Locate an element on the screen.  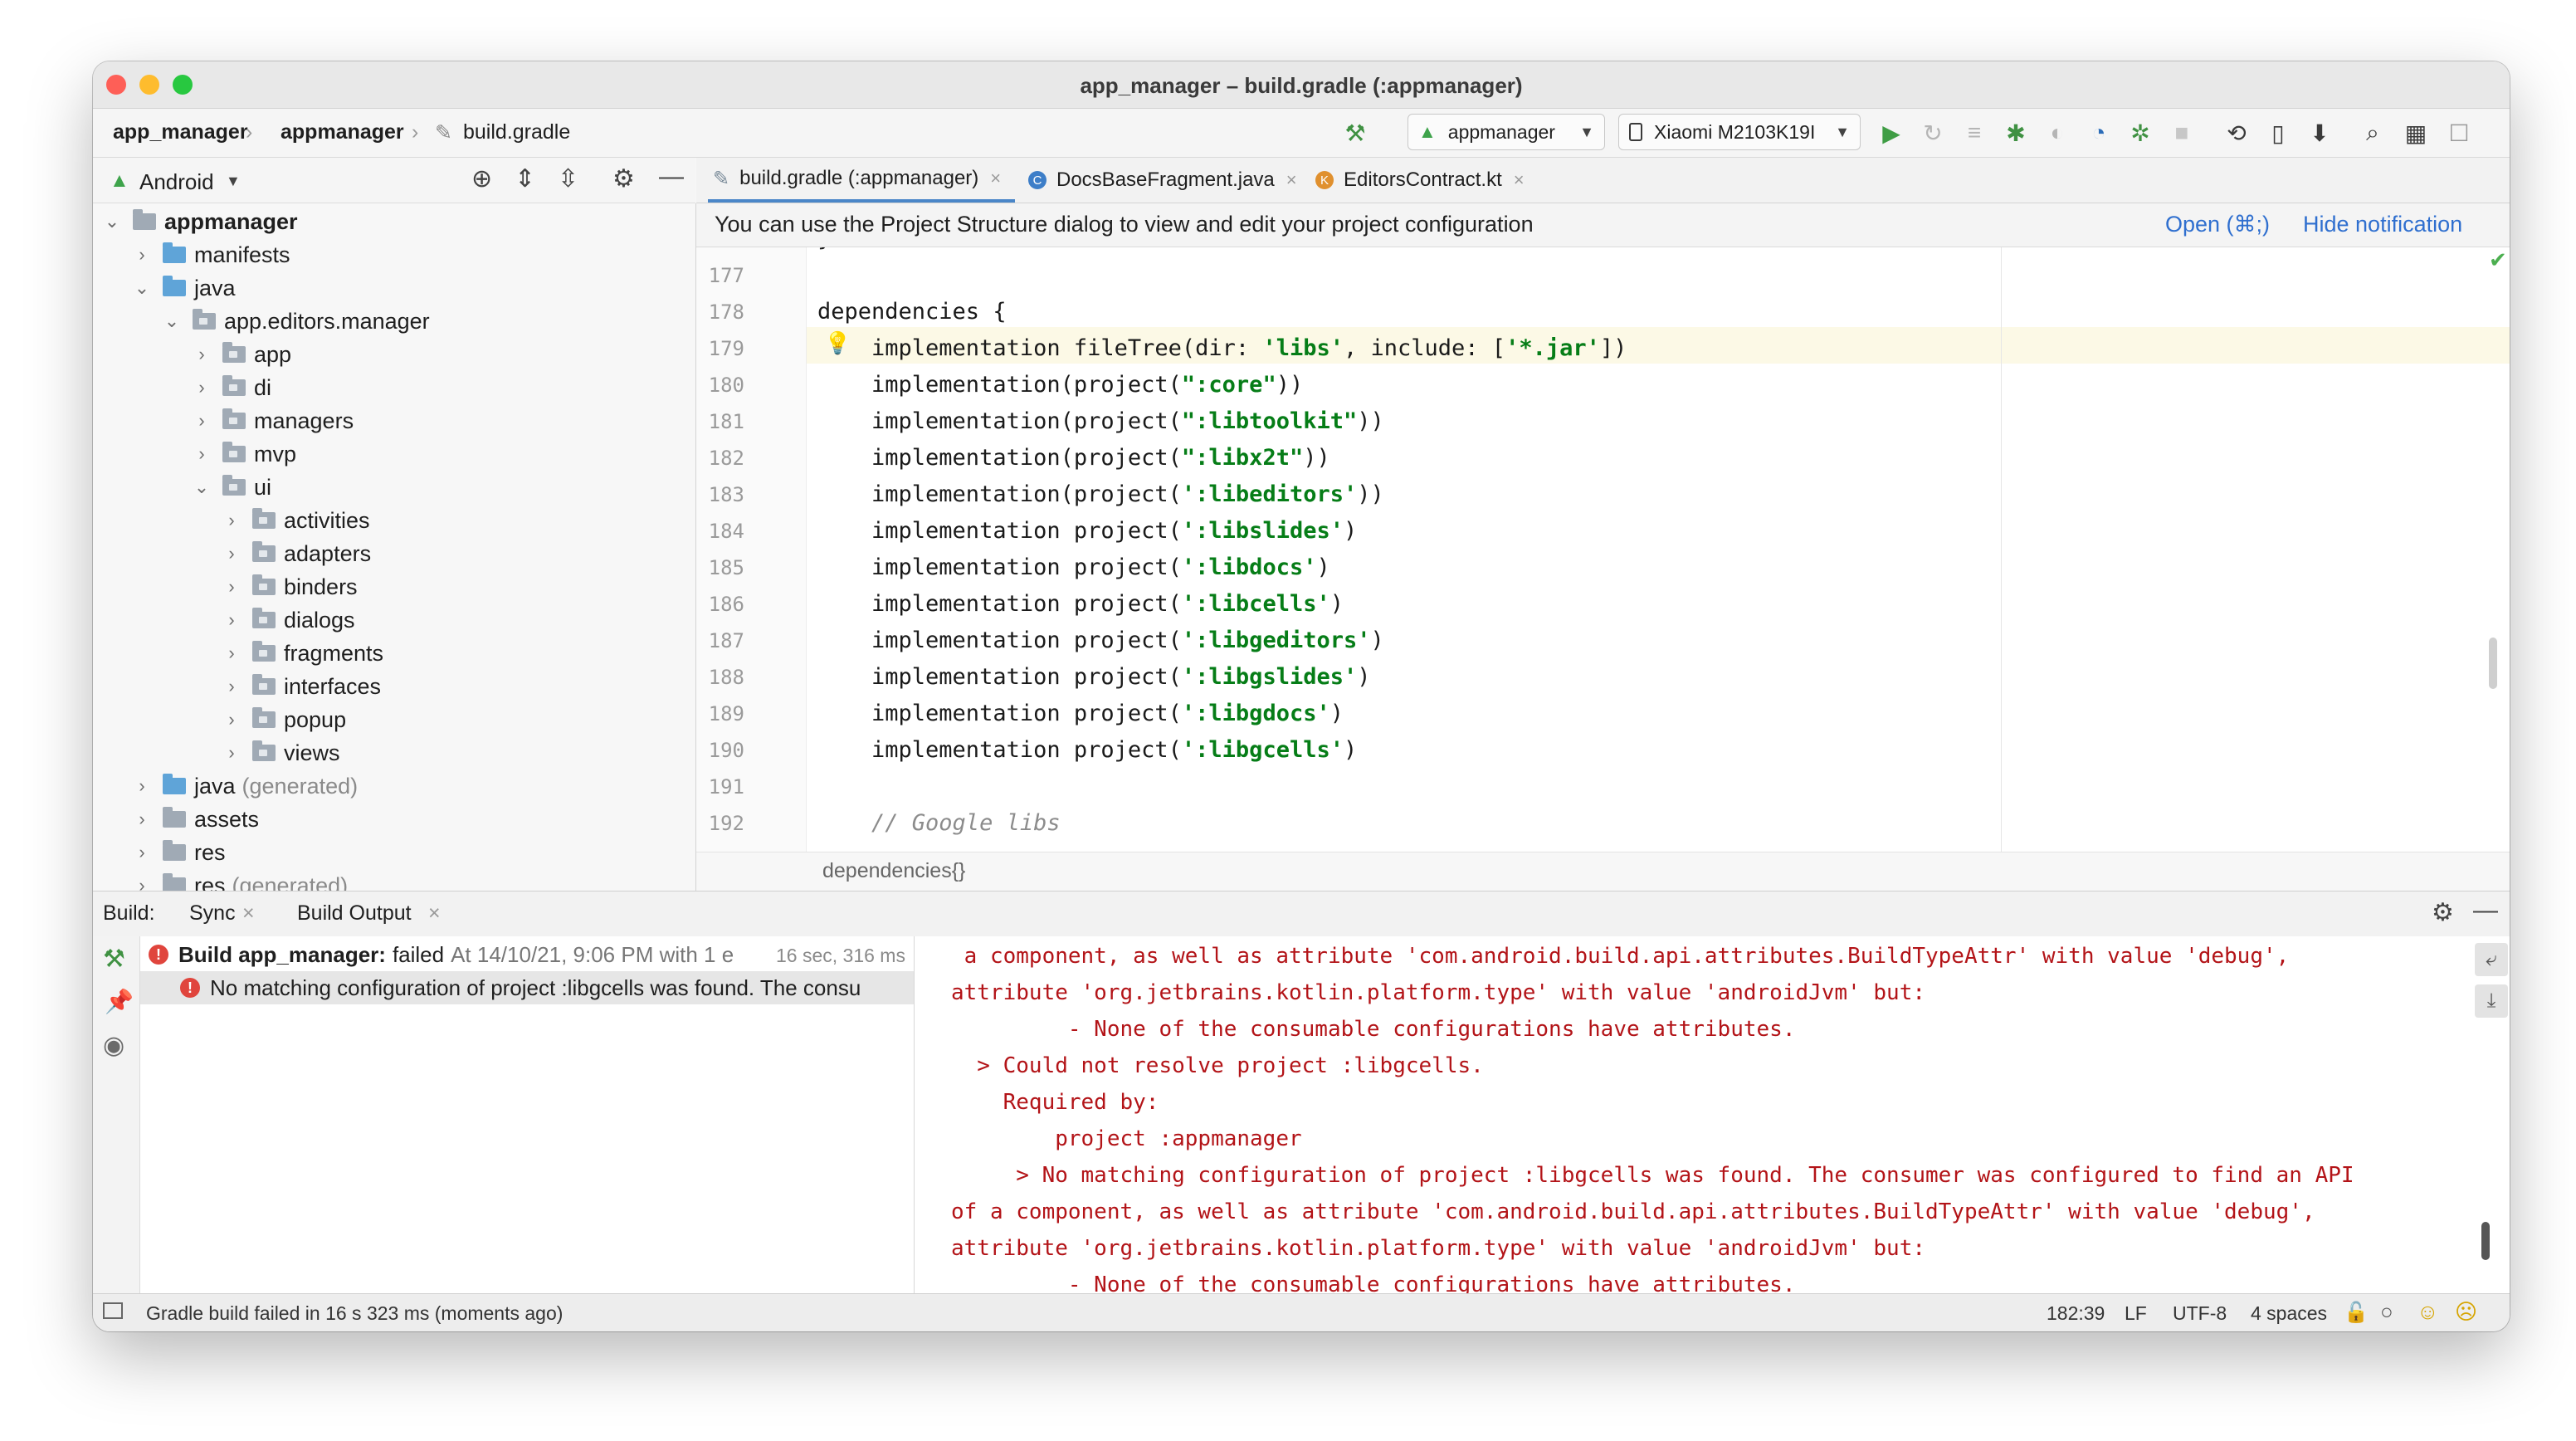
expand-all-icon: ⇕ is located at coordinates (525, 178).